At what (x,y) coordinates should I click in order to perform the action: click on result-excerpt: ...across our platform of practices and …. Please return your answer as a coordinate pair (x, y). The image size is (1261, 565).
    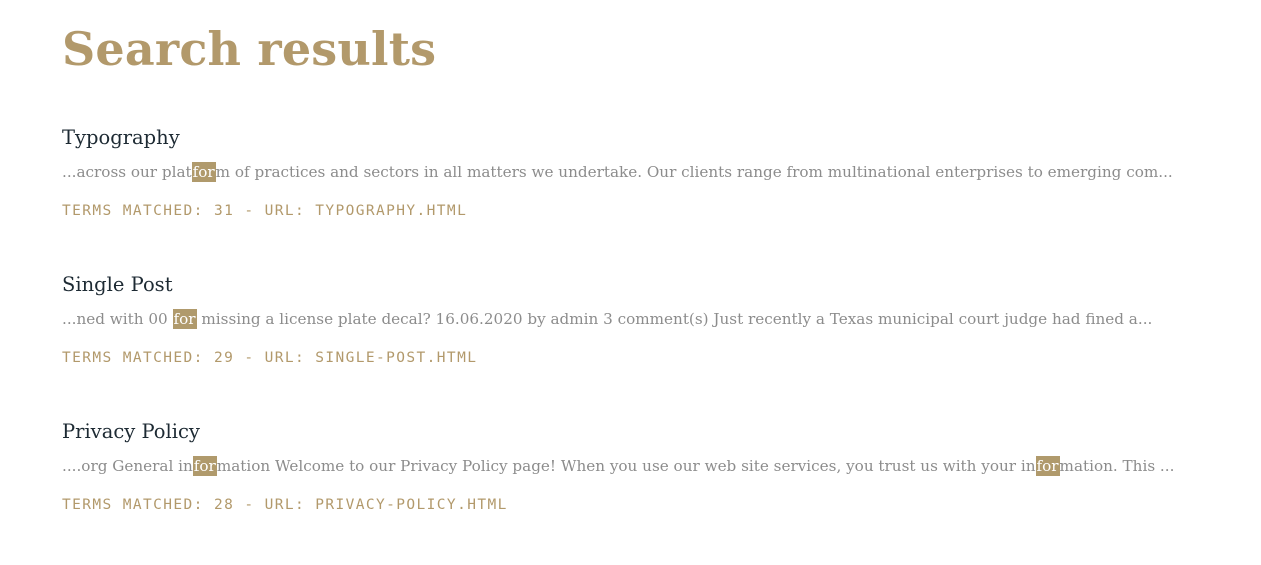
    Looking at the image, I should click on (652, 172).